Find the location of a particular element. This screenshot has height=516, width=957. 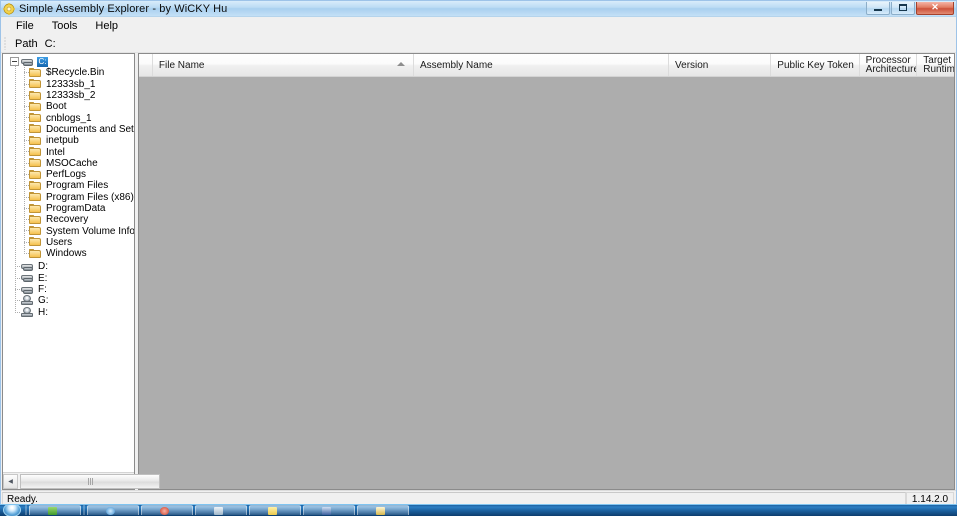

path-label: Path is located at coordinates (26, 43).